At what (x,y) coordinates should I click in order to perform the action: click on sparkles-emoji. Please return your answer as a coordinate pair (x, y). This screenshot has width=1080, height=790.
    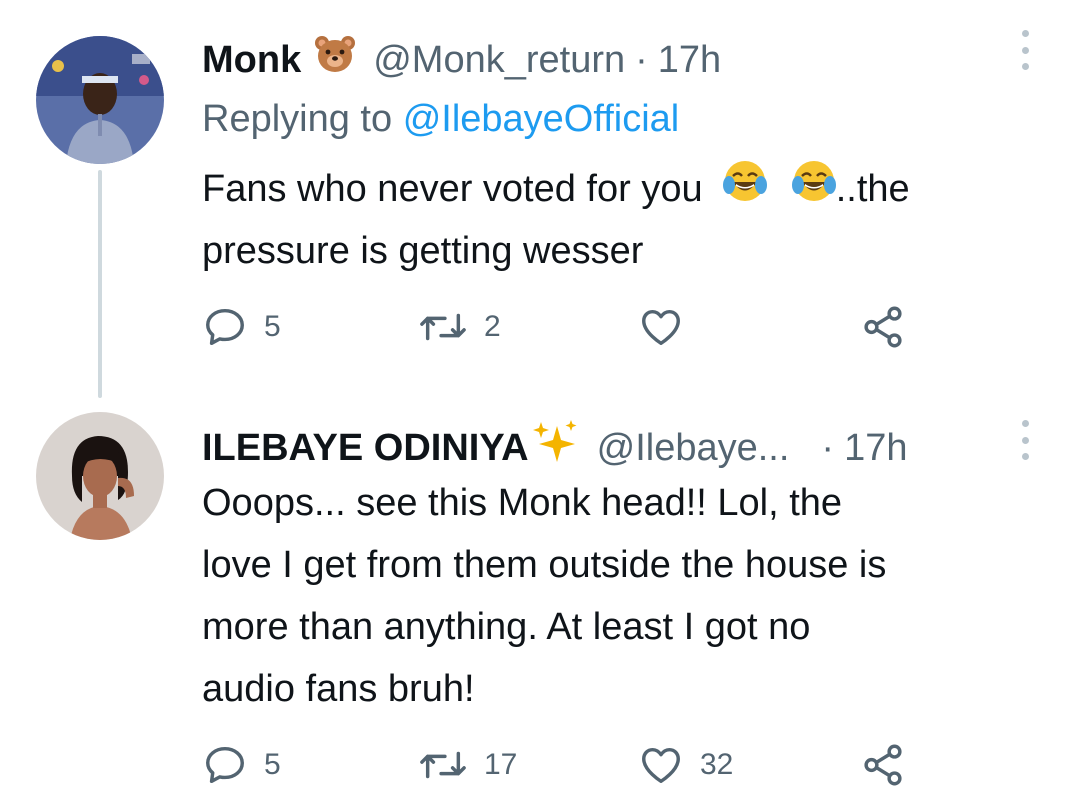
    Looking at the image, I should click on (555, 447).